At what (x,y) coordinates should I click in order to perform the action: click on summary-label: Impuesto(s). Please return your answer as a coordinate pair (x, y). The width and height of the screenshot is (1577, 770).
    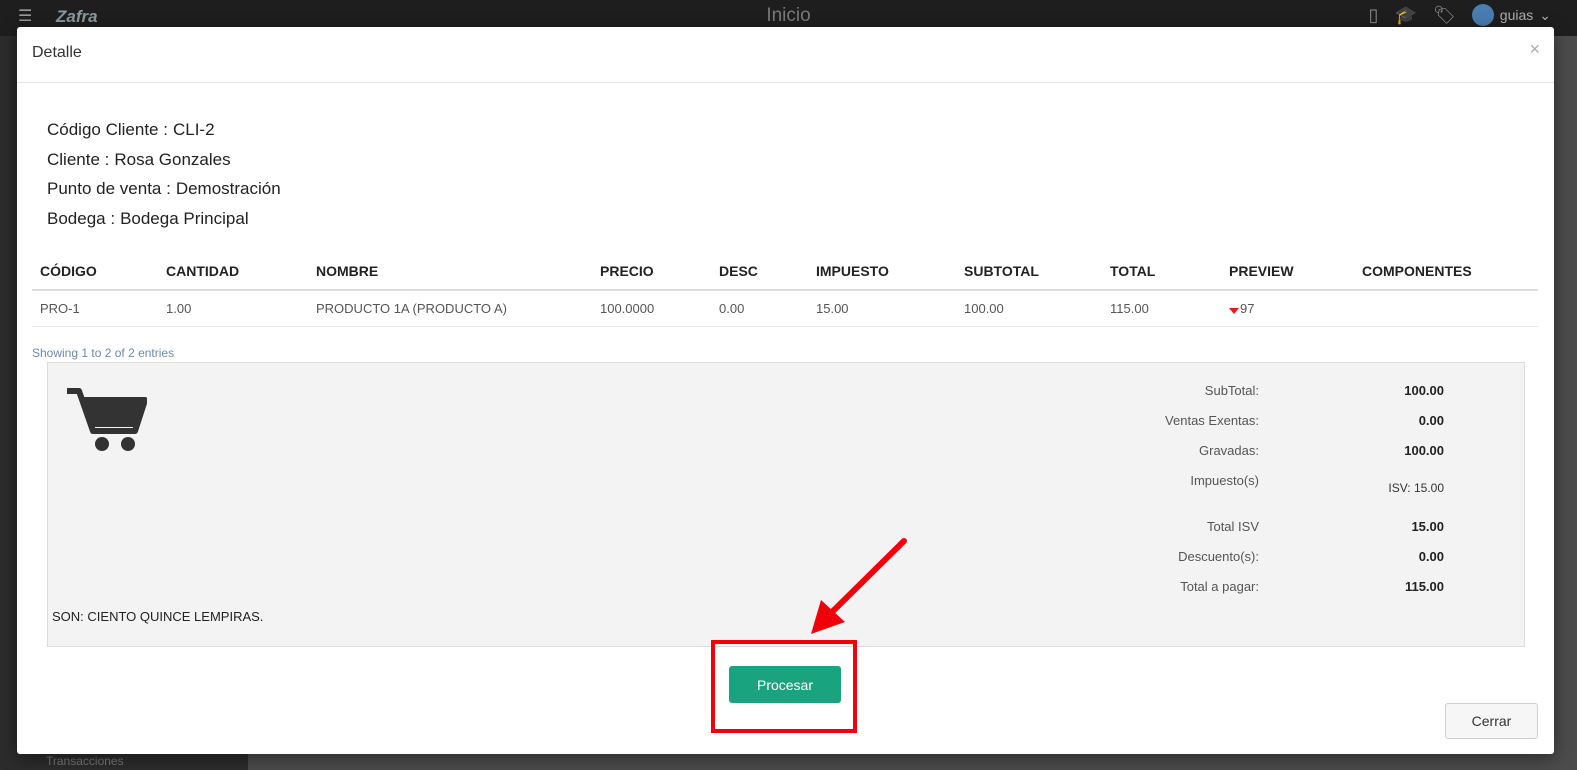
    Looking at the image, I should click on (1224, 480).